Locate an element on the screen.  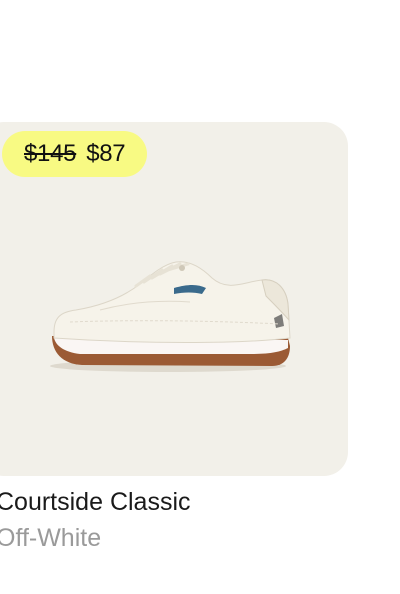
original-price: $145 is located at coordinates (50, 153).